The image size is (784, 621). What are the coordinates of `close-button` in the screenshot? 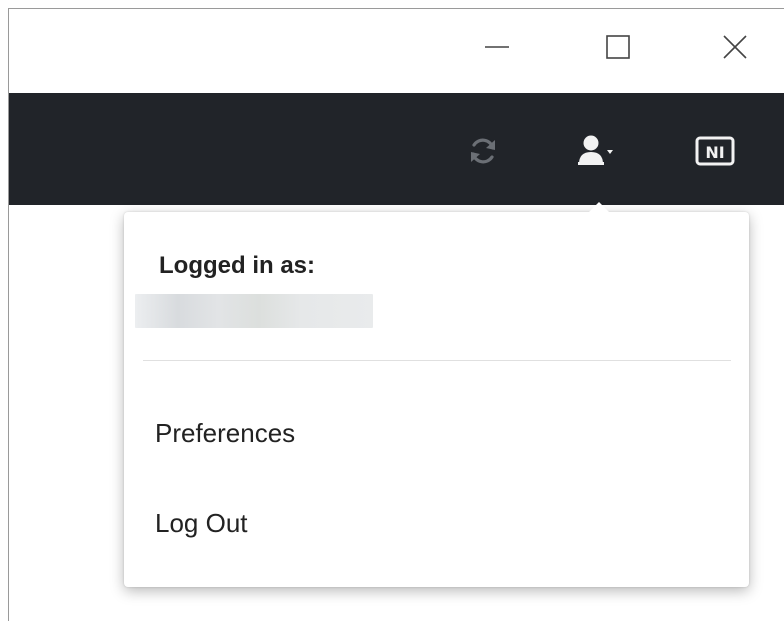 It's located at (735, 47).